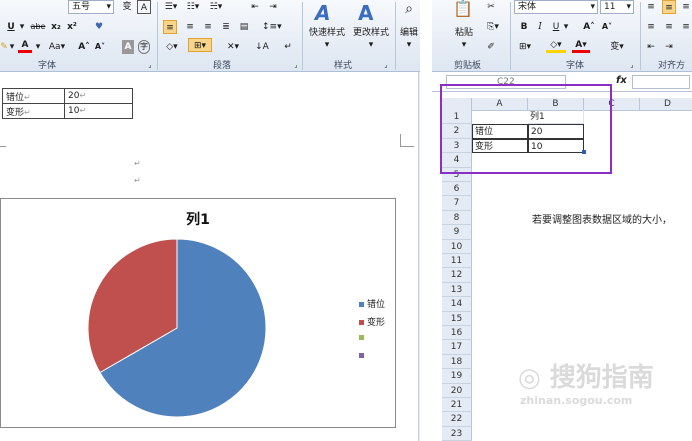 Image resolution: width=692 pixels, height=441 pixels. Describe the element at coordinates (98, 96) in the screenshot. I see `table-cell: 20↵` at that location.